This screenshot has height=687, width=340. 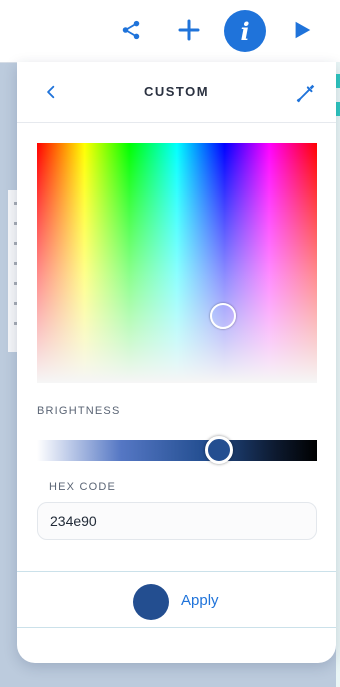 What do you see at coordinates (176, 627) in the screenshot?
I see `footer-divider-bottom` at bounding box center [176, 627].